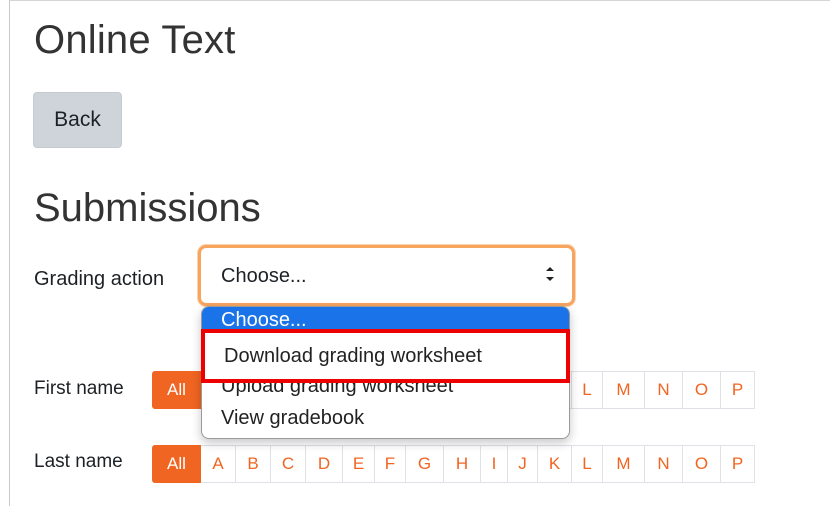 The height and width of the screenshot is (506, 830). I want to click on last-name-letter-j: J, so click(523, 464).